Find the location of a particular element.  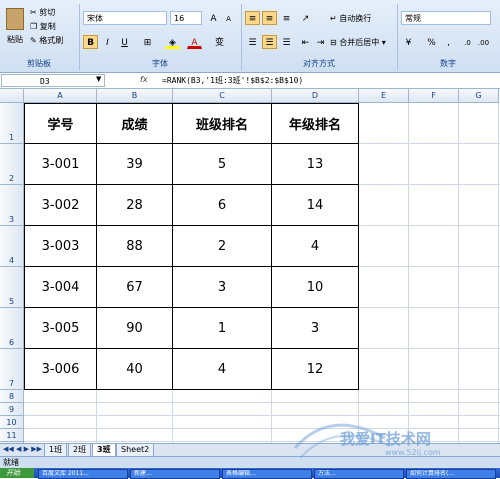

currency-icon: ¥ is located at coordinates (408, 42).